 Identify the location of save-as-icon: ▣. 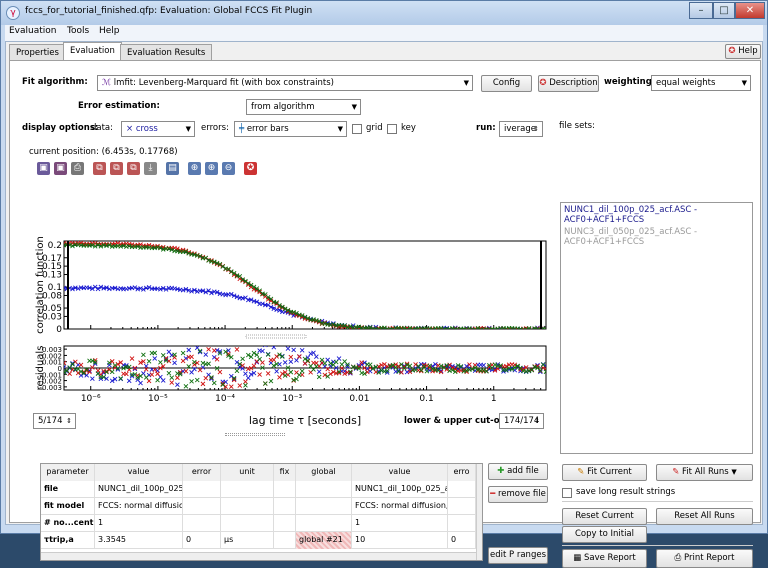
(60, 168).